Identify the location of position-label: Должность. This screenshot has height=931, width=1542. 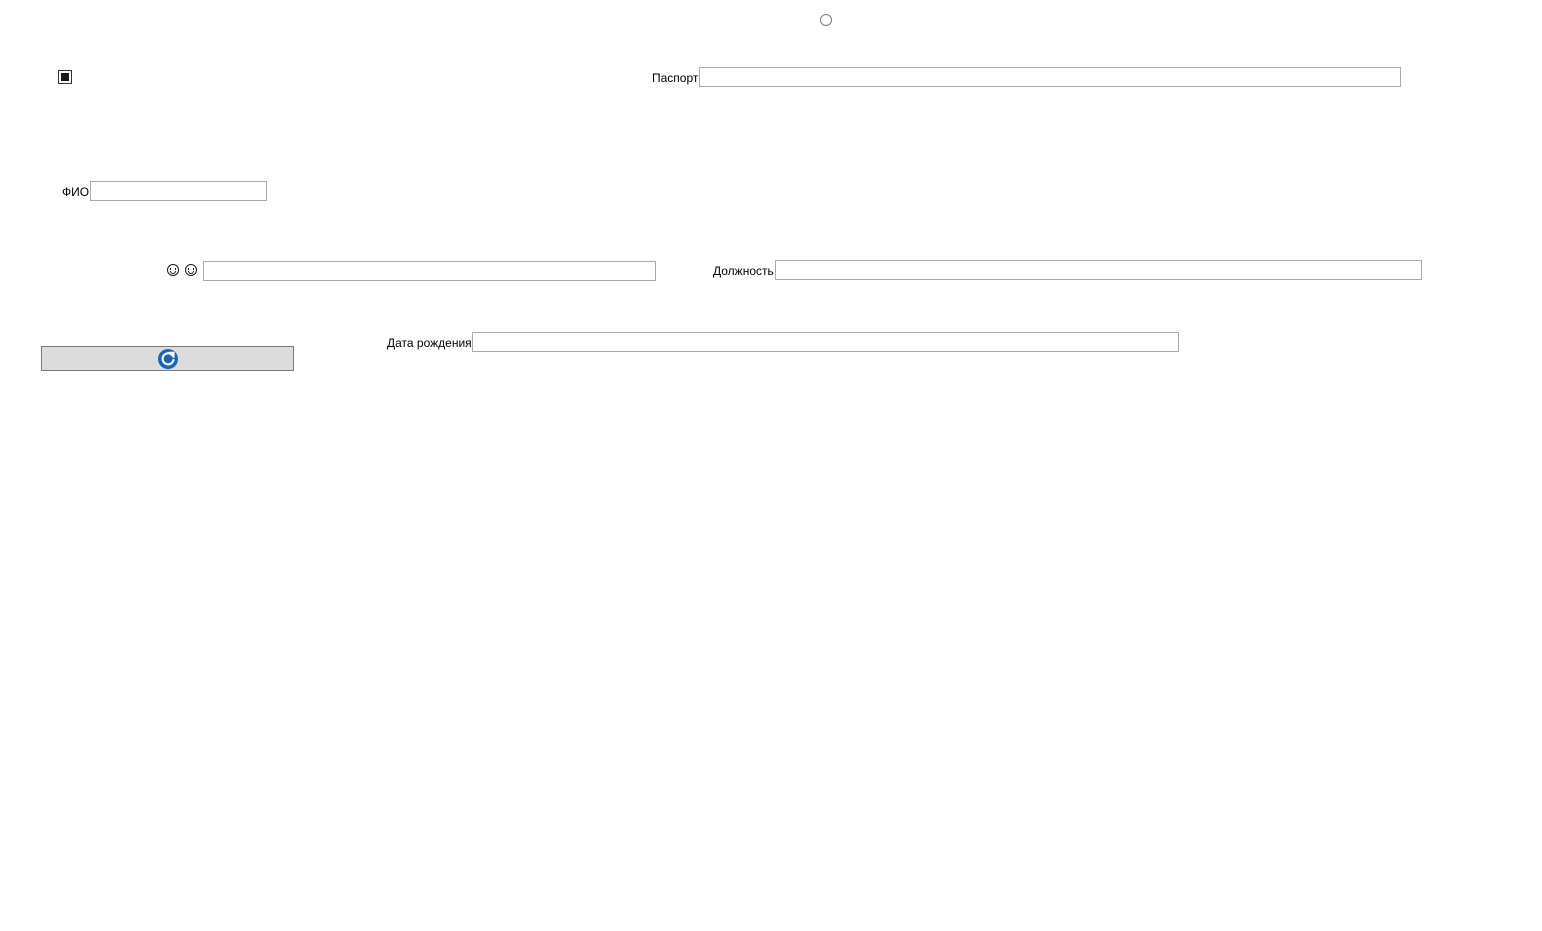
(743, 271).